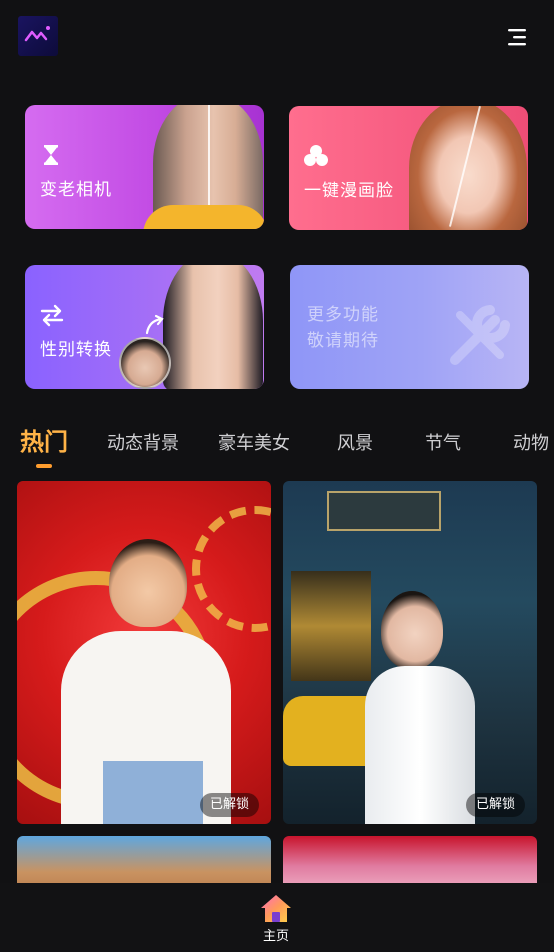 The image size is (554, 952). Describe the element at coordinates (331, 626) in the screenshot. I see `shop-front` at that location.